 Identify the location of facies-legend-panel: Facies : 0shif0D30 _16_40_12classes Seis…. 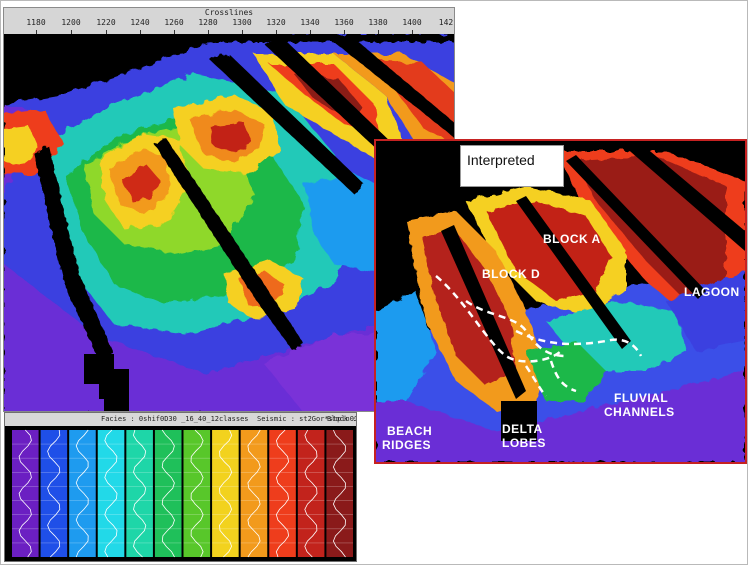
(180, 487).